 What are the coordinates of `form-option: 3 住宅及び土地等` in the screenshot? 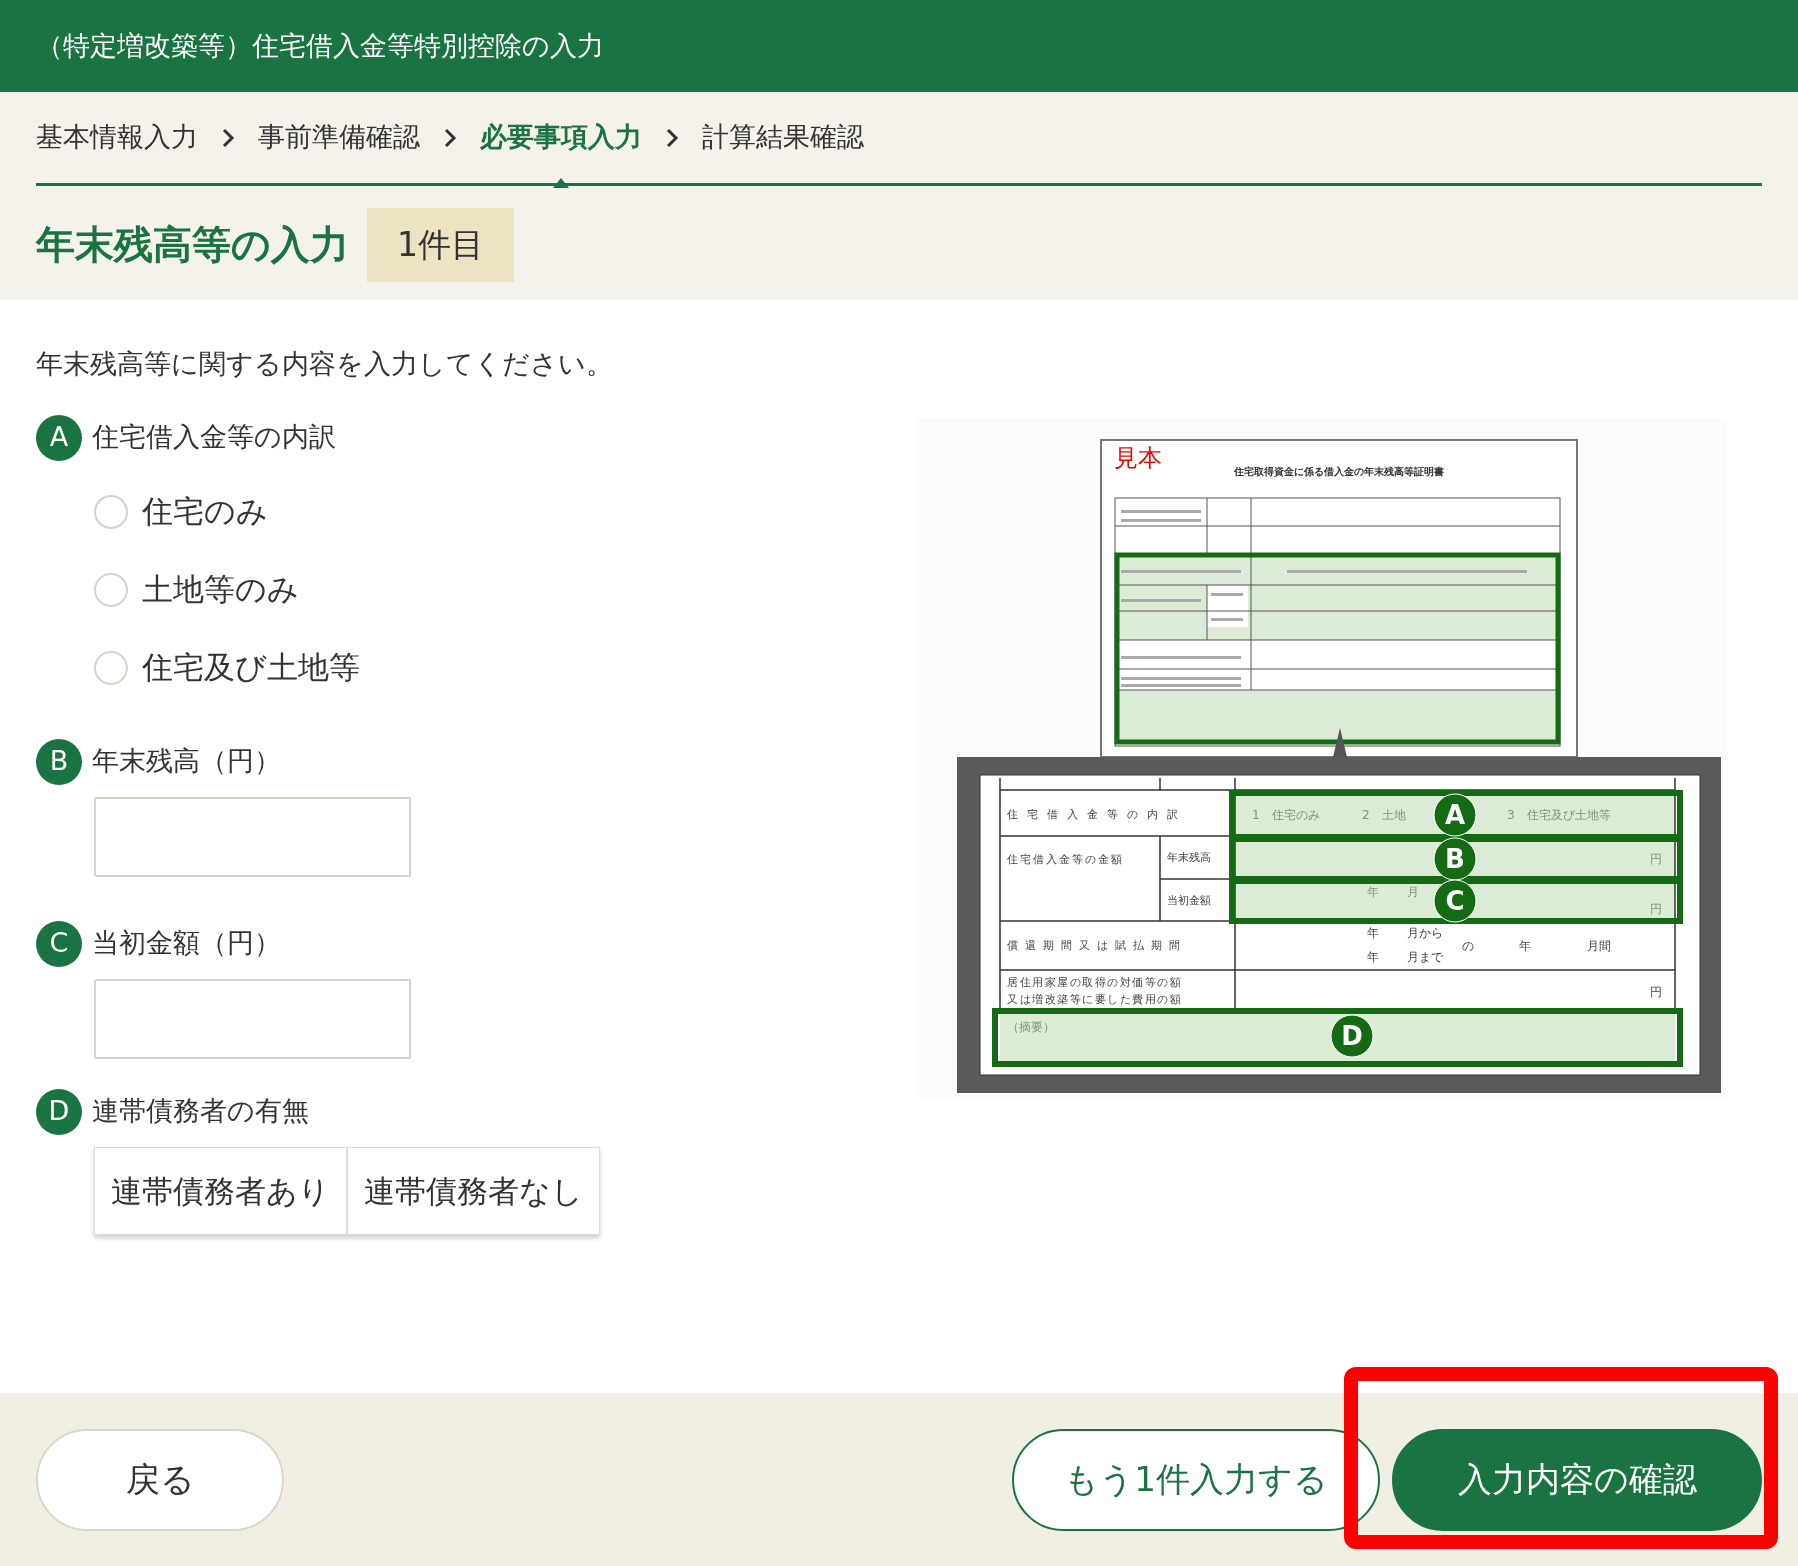 It's located at (1559, 815).